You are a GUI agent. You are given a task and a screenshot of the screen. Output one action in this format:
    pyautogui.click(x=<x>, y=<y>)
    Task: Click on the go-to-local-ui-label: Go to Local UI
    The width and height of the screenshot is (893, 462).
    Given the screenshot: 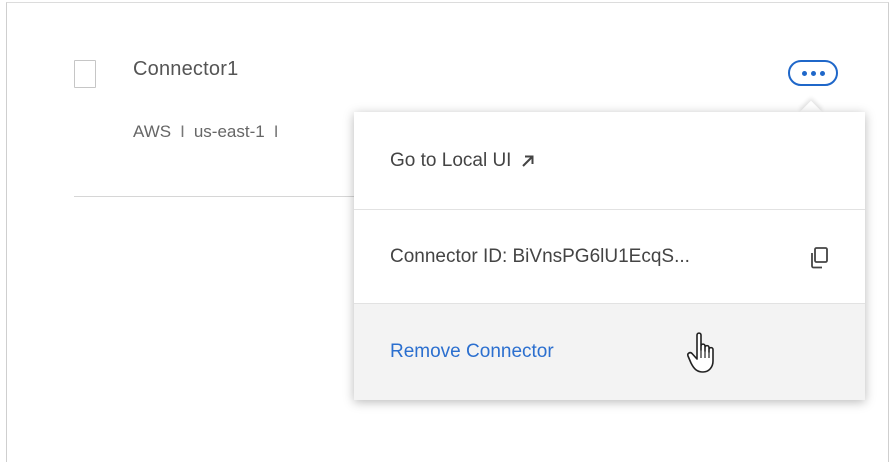 What is the action you would take?
    pyautogui.click(x=451, y=160)
    